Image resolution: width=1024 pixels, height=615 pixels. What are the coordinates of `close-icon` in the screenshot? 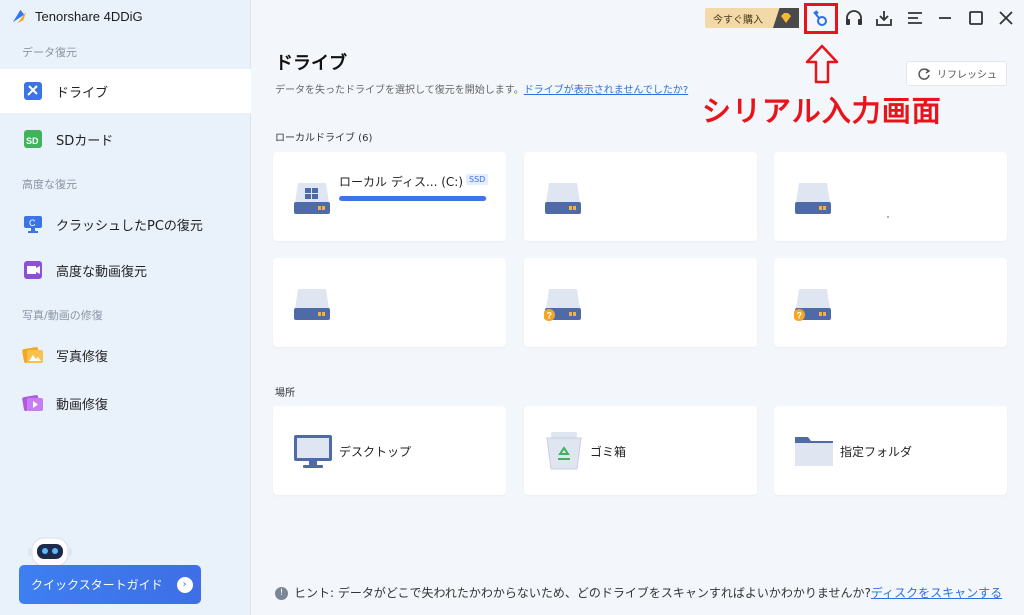 It's located at (1006, 18).